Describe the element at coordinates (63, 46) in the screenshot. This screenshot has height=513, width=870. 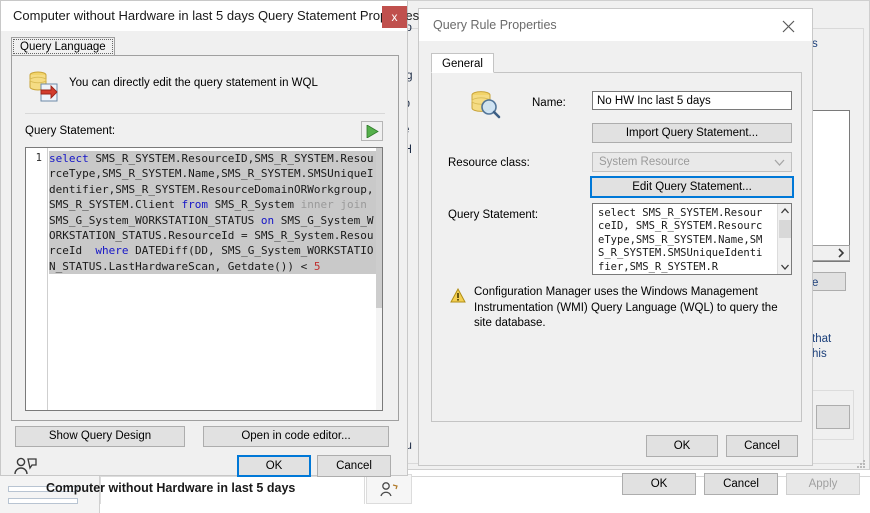
I see `tab-query-language: Query Language` at that location.